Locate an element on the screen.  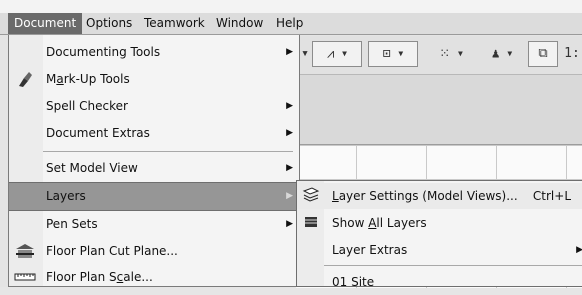
menu-help: Help is located at coordinates (289, 23).